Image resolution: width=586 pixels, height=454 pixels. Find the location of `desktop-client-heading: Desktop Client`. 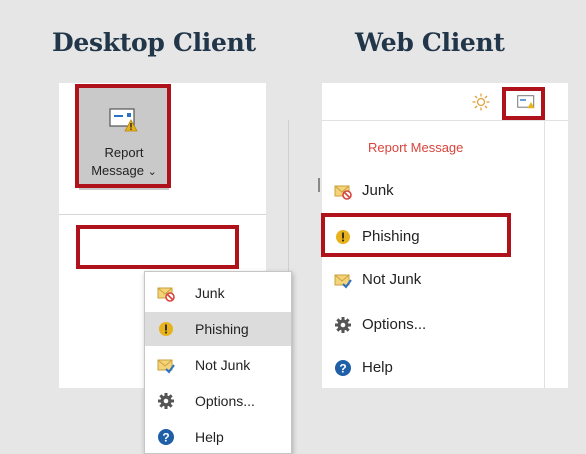

desktop-client-heading: Desktop Client is located at coordinates (154, 42).